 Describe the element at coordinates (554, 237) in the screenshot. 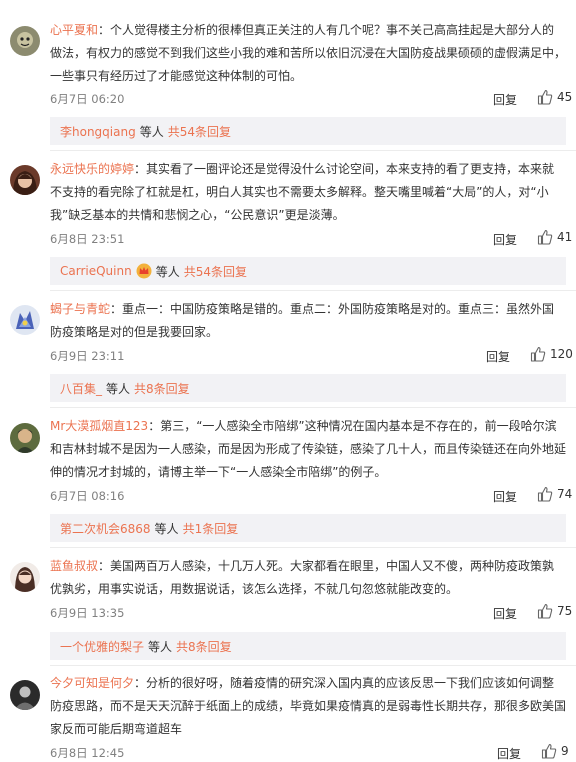

I see `like-button: 41` at that location.